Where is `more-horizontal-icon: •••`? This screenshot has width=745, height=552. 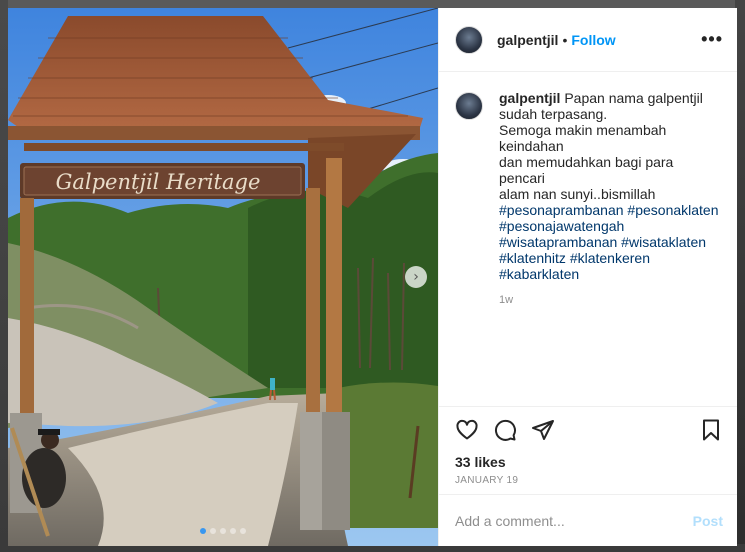
more-horizontal-icon: ••• is located at coordinates (712, 39).